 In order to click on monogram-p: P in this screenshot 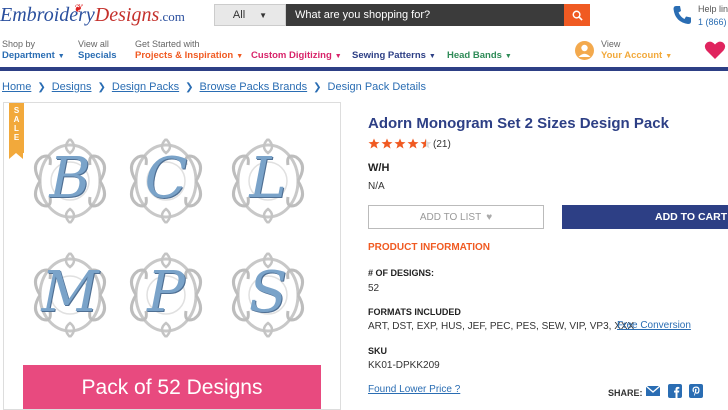, I will do `click(166, 295)`.